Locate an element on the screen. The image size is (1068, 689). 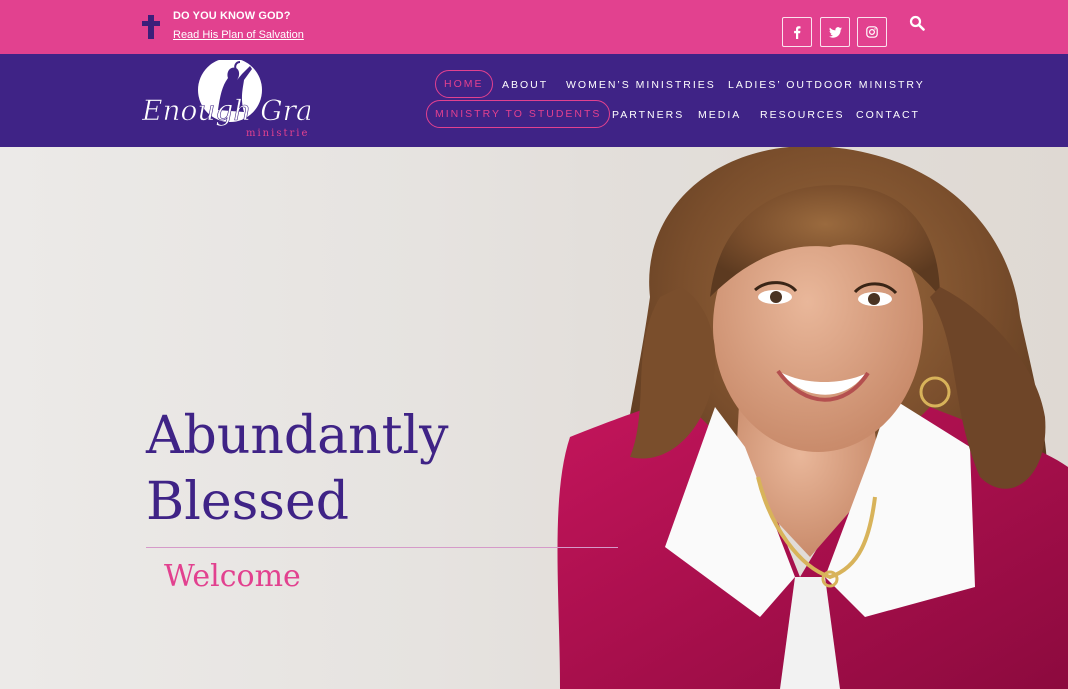
salvation-plan-link: Read His Plan of Salvation is located at coordinates (238, 35).